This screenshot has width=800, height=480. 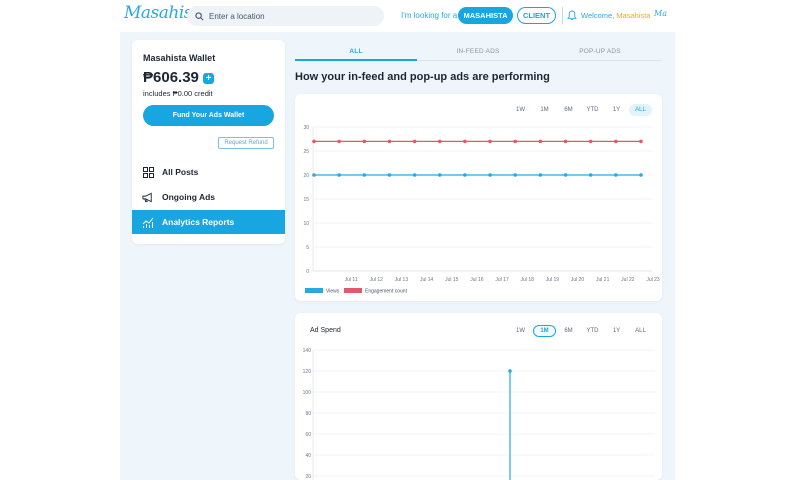 What do you see at coordinates (289, 16) in the screenshot?
I see `location-input` at bounding box center [289, 16].